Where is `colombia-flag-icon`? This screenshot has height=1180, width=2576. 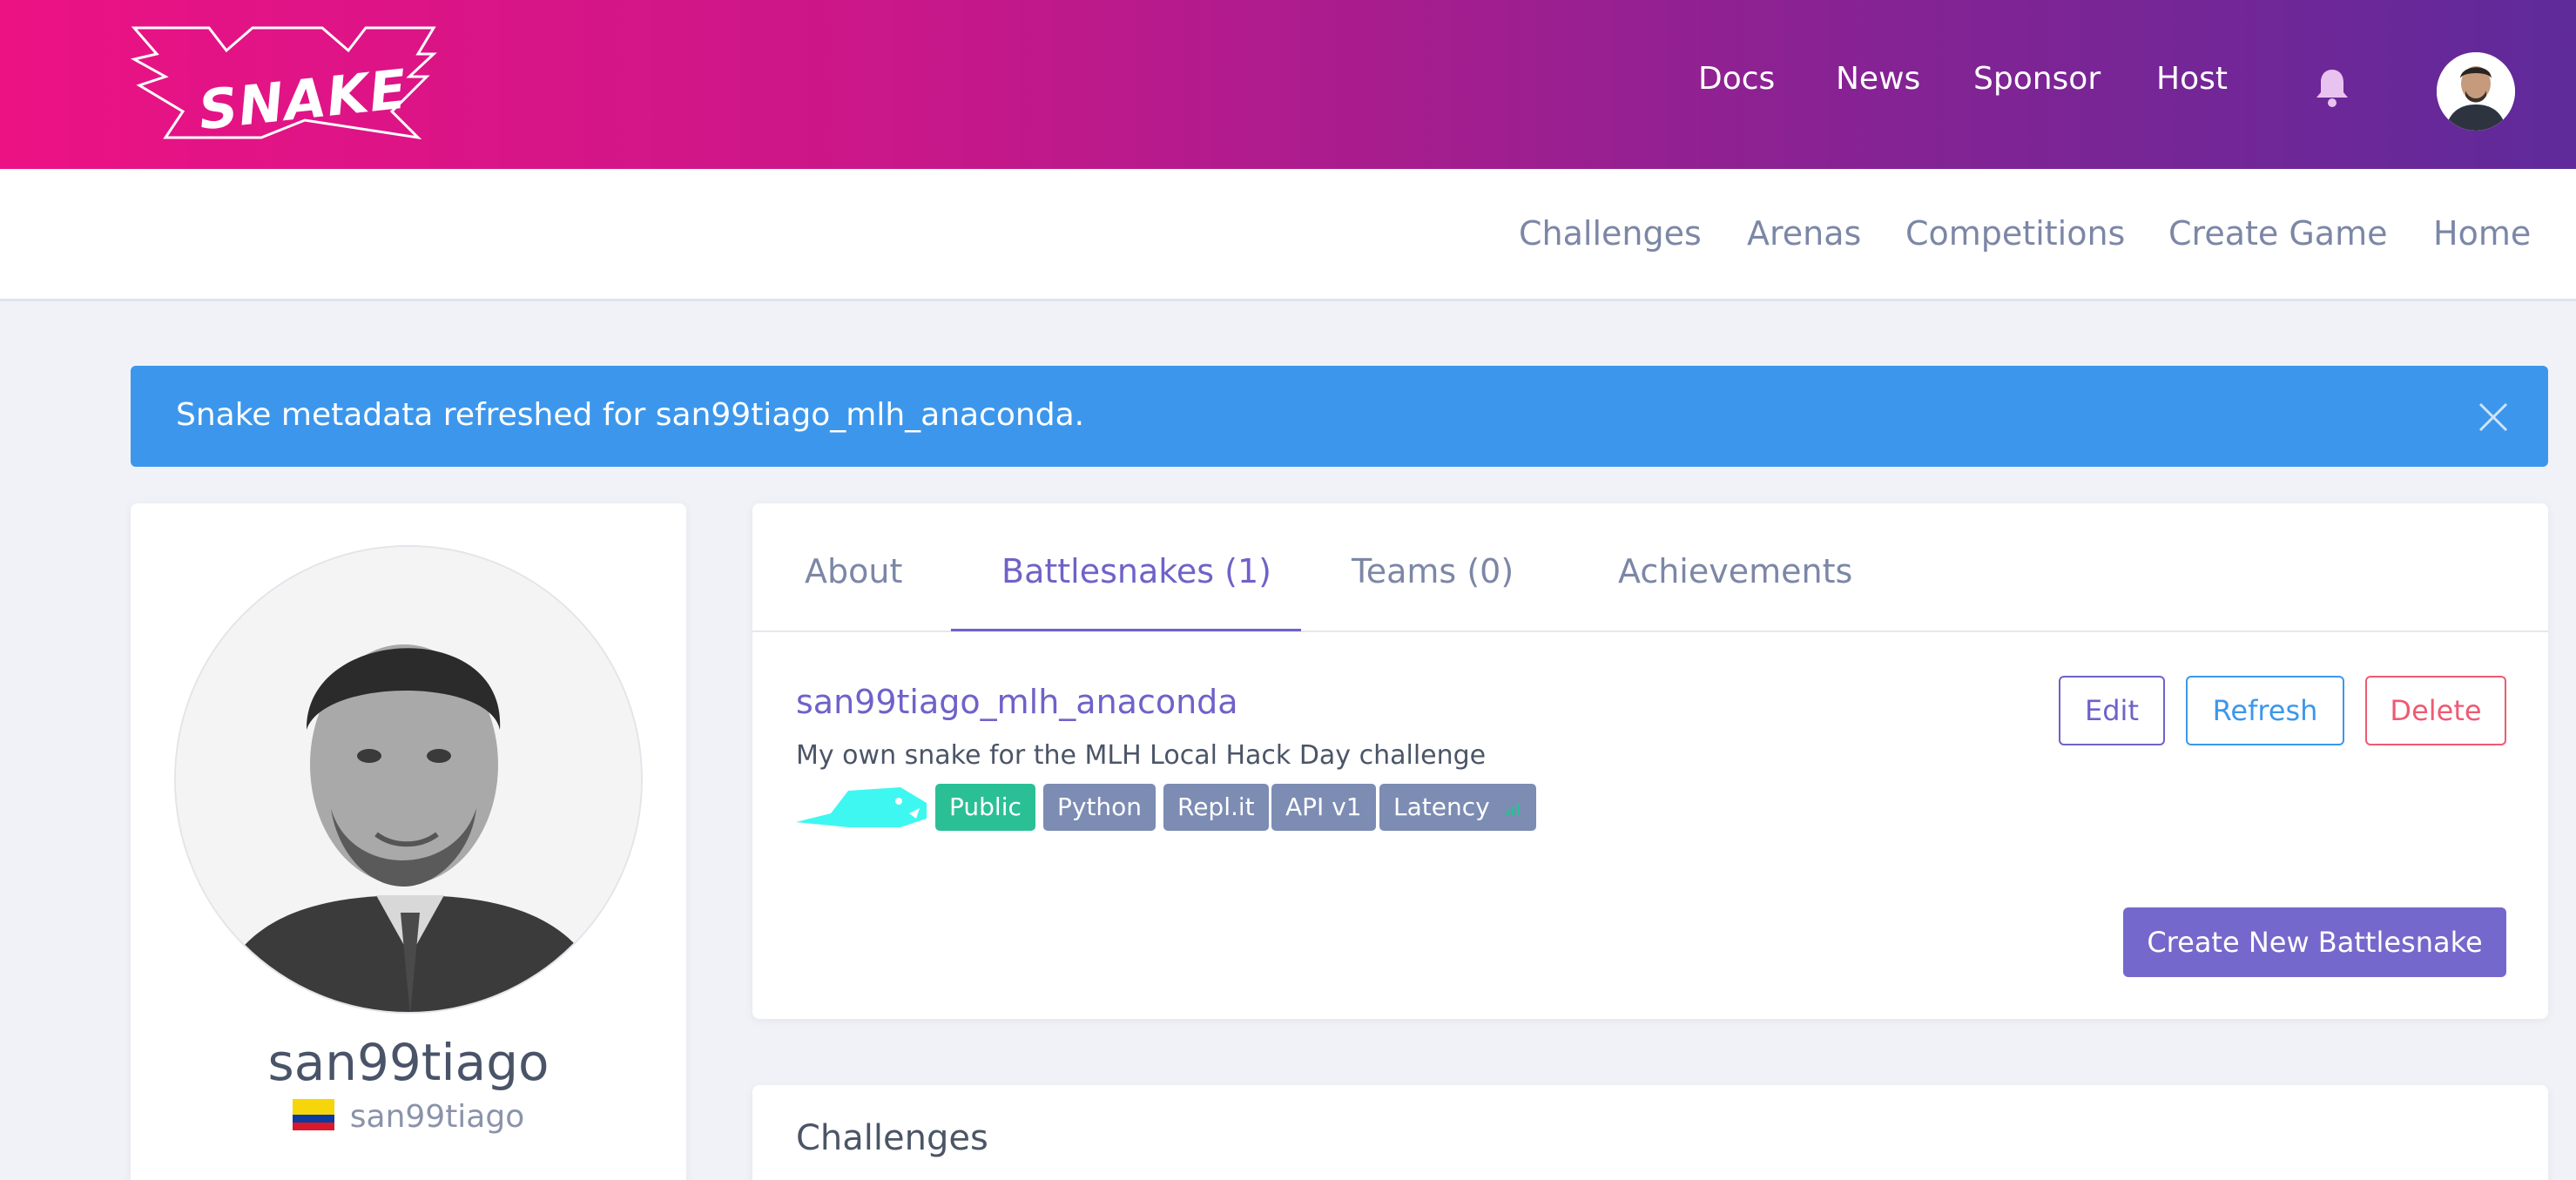 colombia-flag-icon is located at coordinates (313, 1114).